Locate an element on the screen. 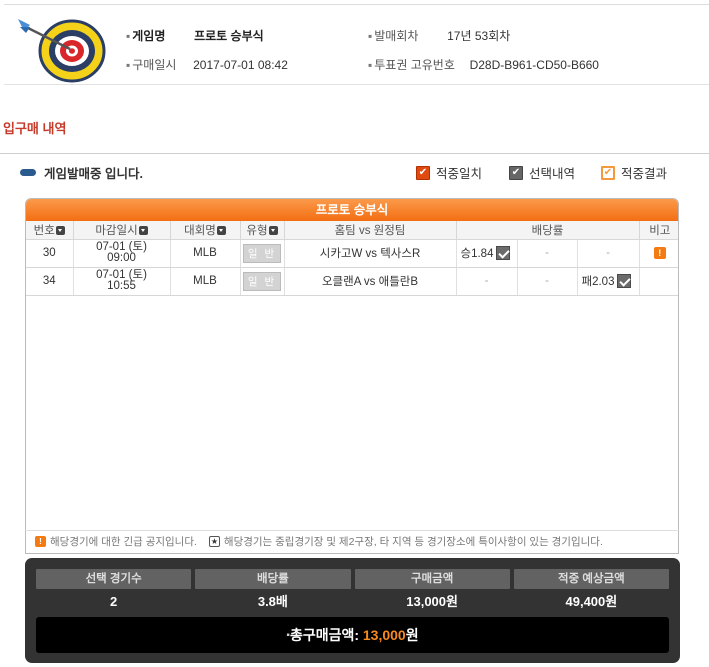 The height and width of the screenshot is (667, 709). summary-value-expected: 49,400원 is located at coordinates (591, 601).